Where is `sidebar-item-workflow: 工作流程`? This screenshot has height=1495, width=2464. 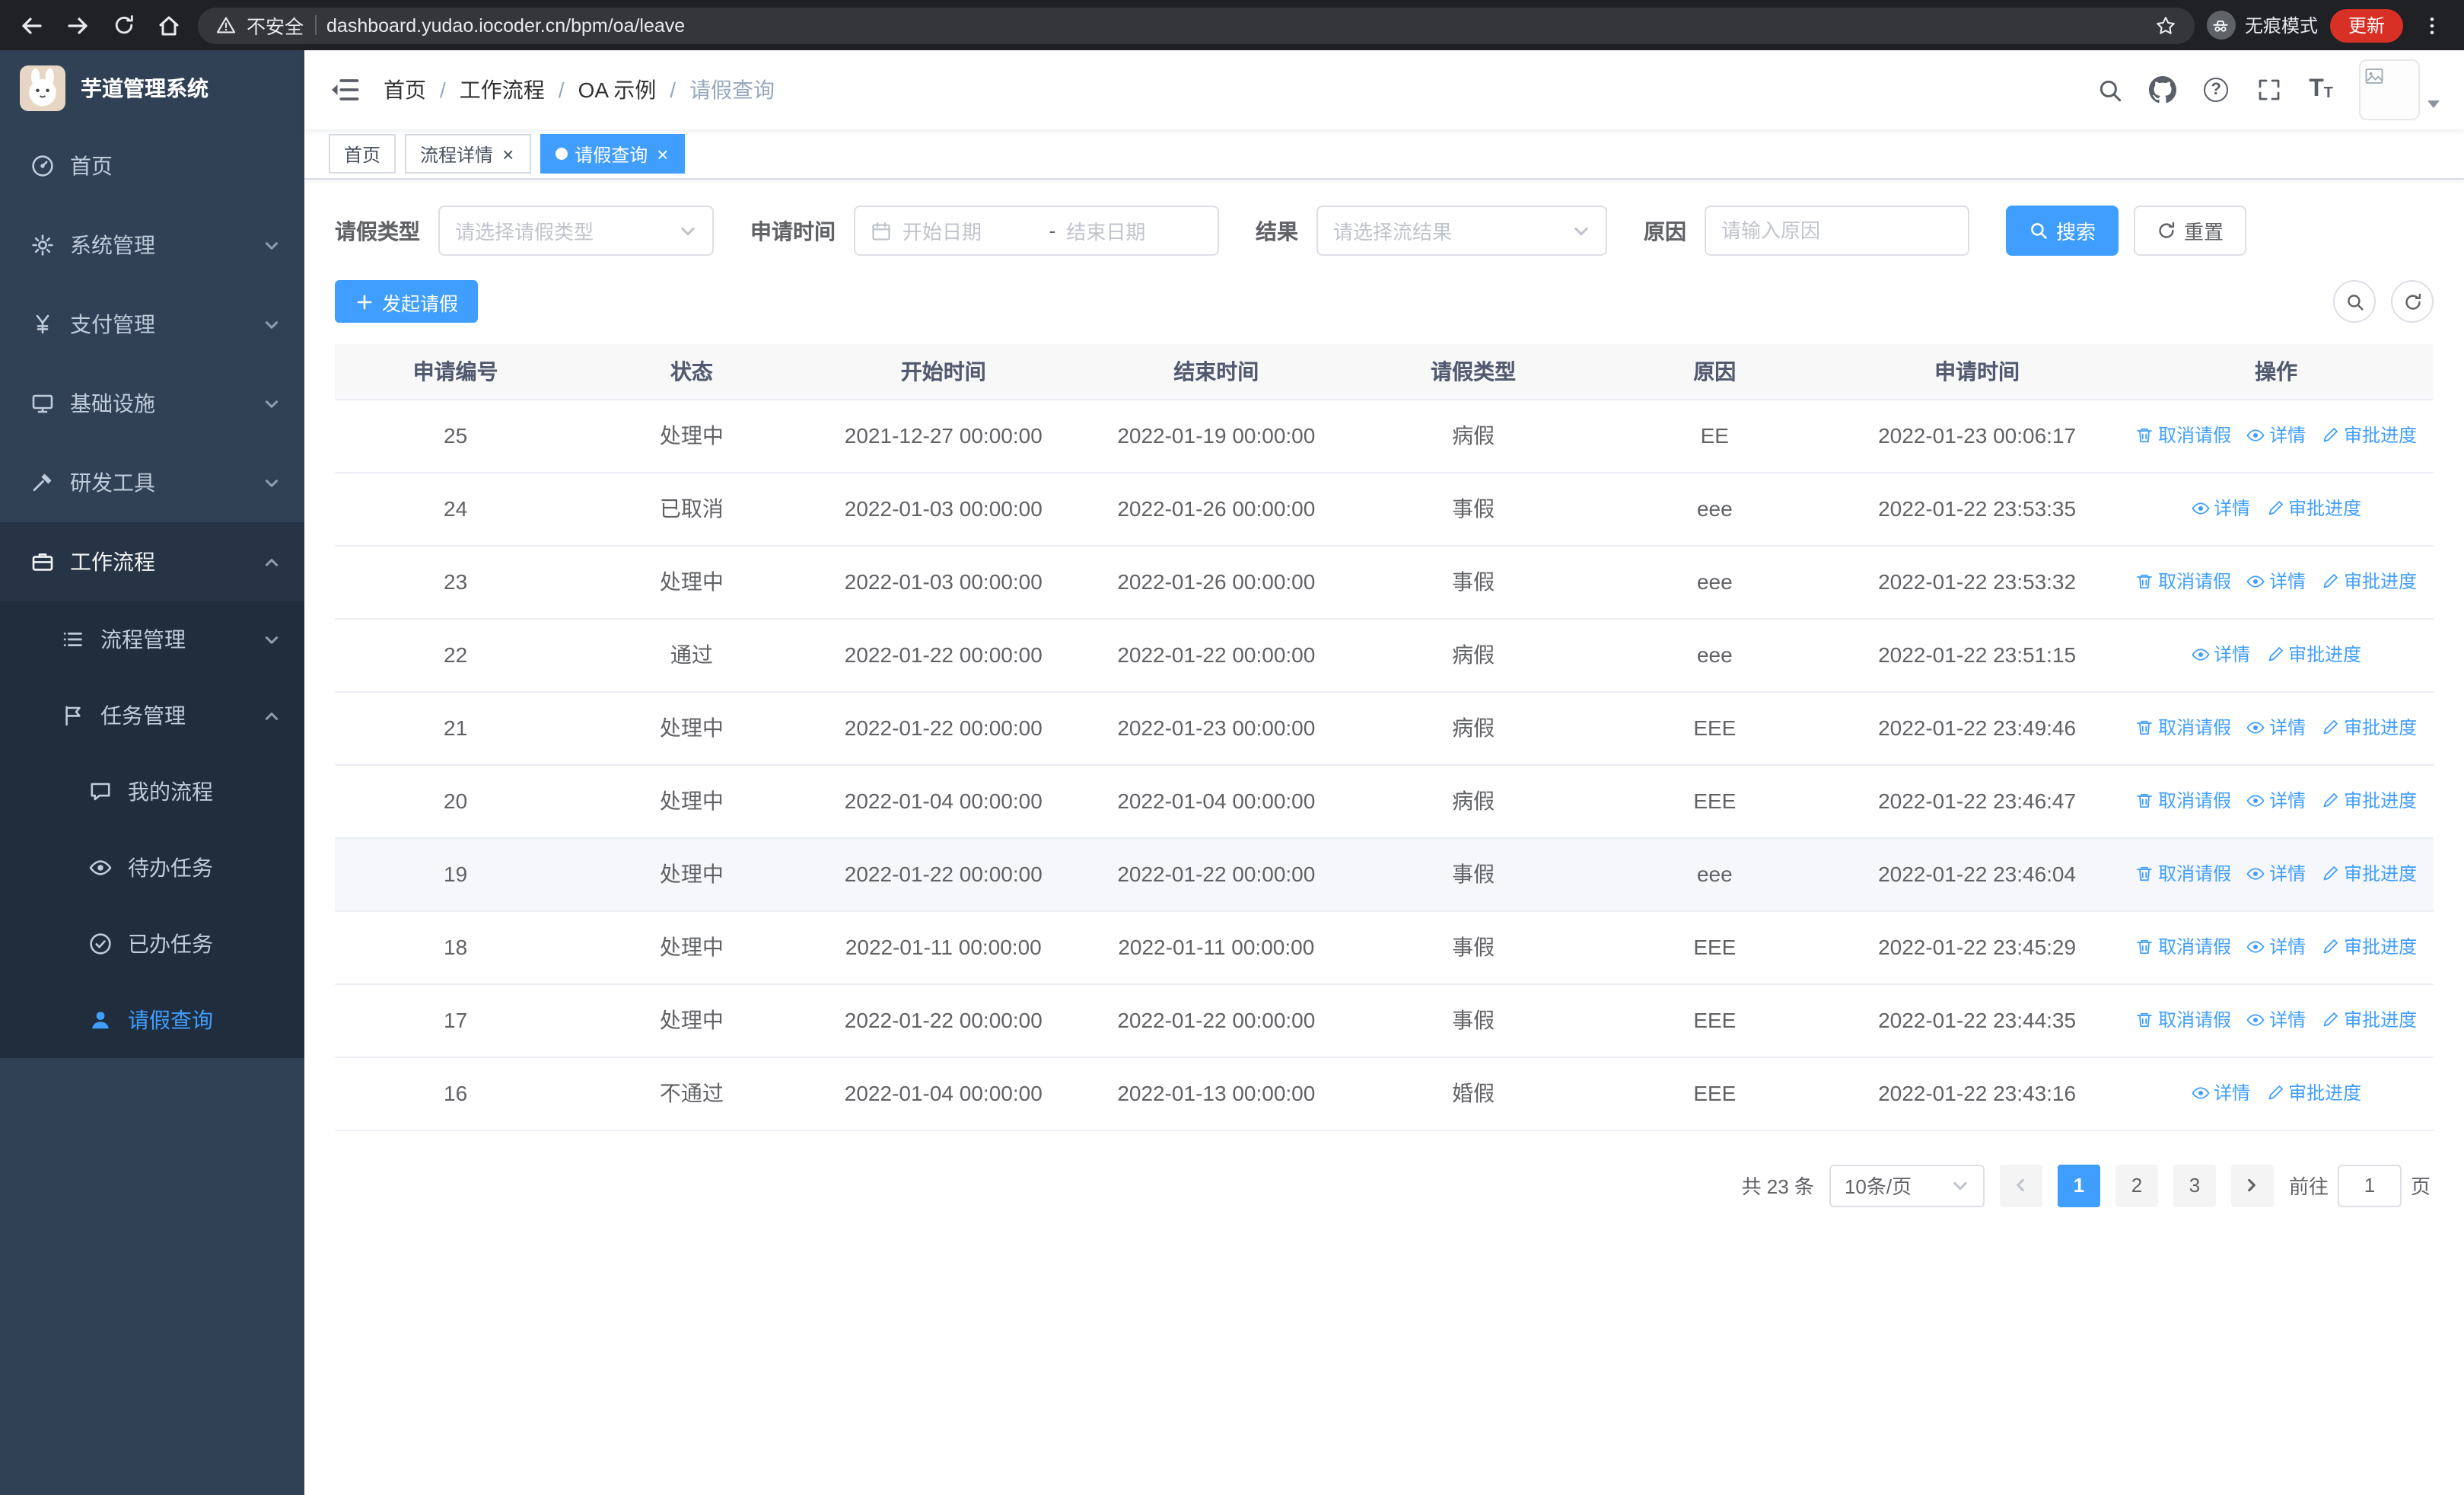
sidebar-item-workflow: 工作流程 is located at coordinates (152, 561).